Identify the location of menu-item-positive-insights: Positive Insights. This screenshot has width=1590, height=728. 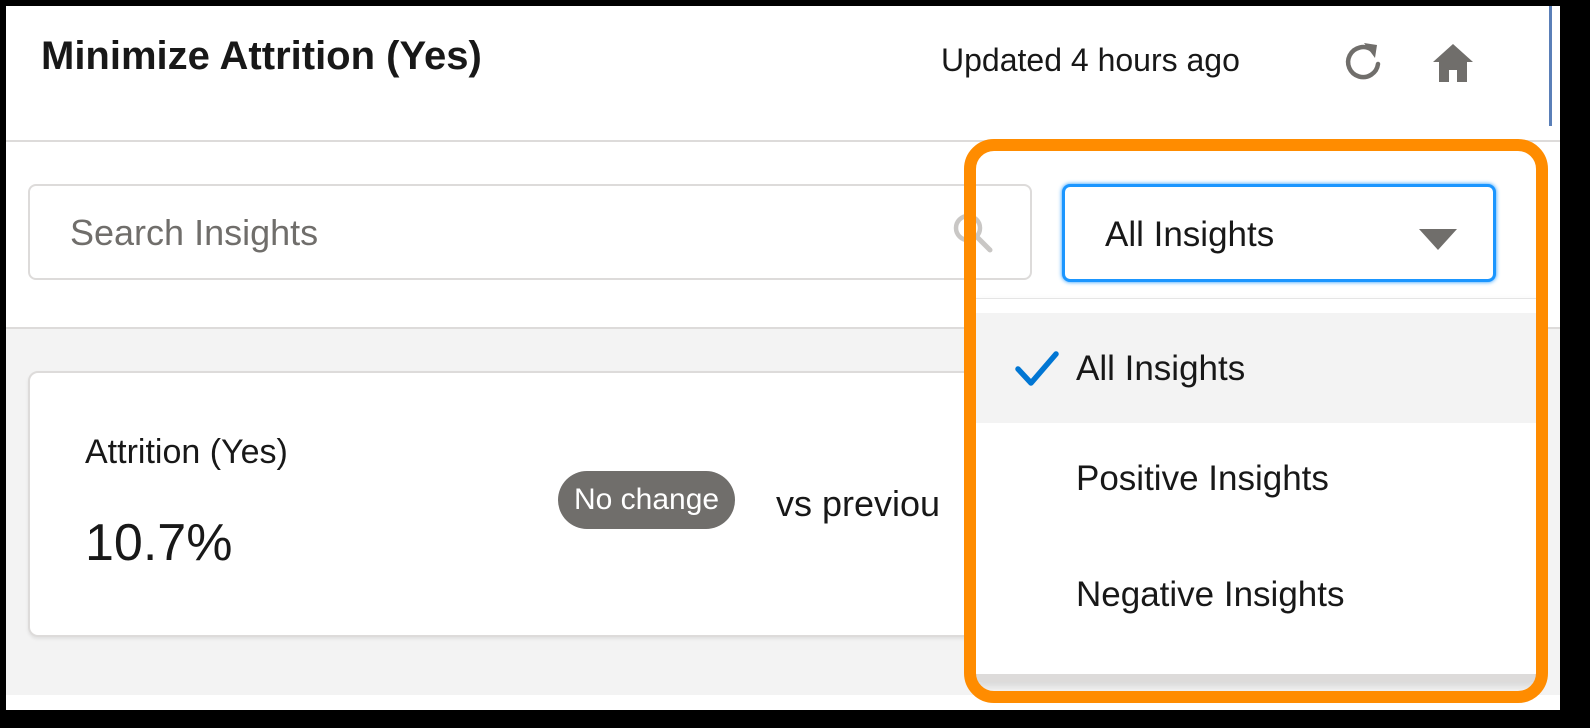
(1256, 478).